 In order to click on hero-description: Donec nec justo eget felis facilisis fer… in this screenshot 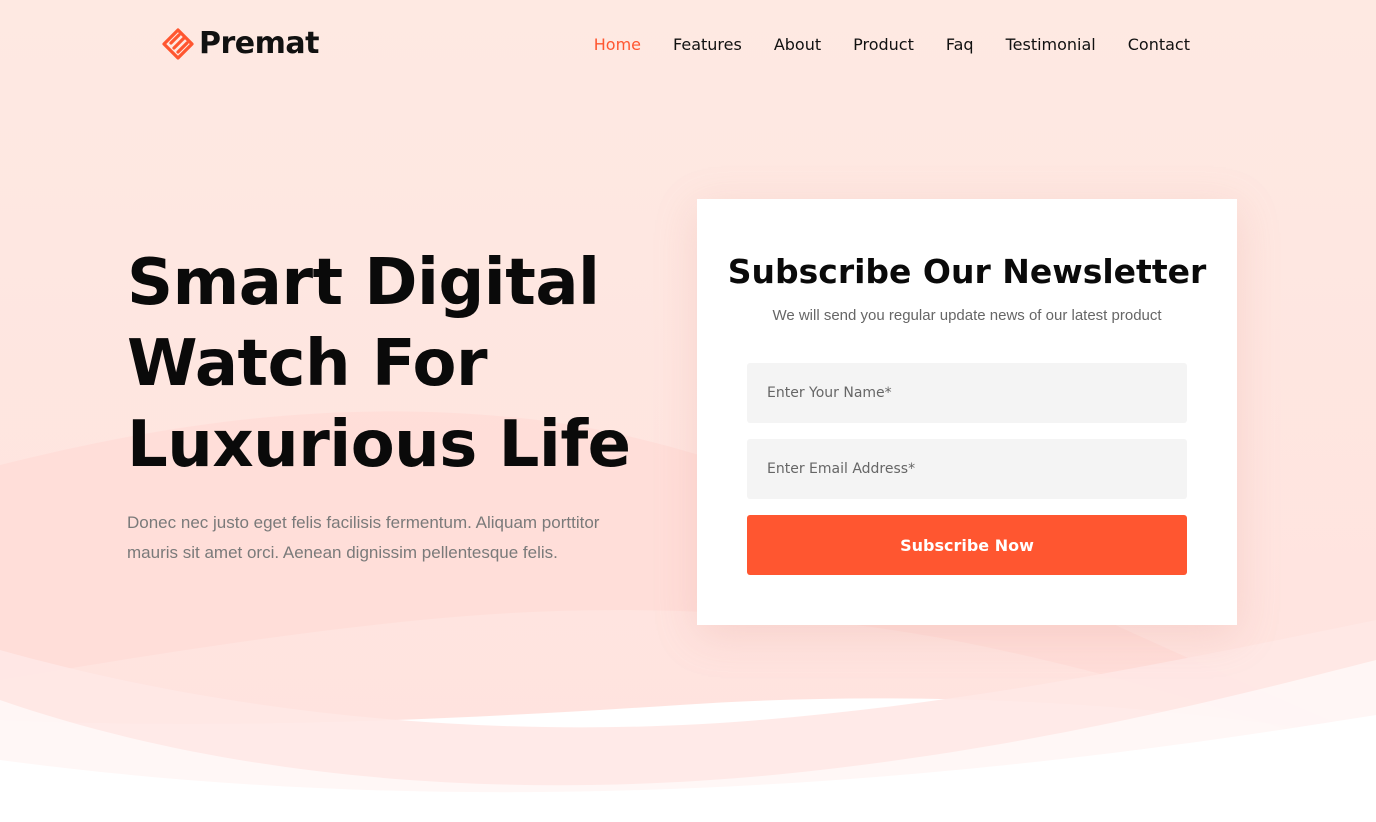, I will do `click(363, 537)`.